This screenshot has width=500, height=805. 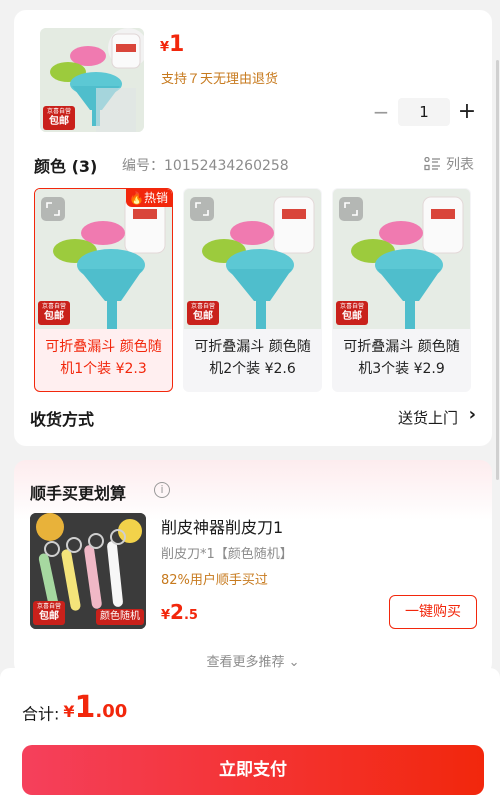 I want to click on variant-option-3: 京喜自营 包邮 可折叠漏斗 颜色随机3个装 ¥2.9, so click(x=401, y=290).